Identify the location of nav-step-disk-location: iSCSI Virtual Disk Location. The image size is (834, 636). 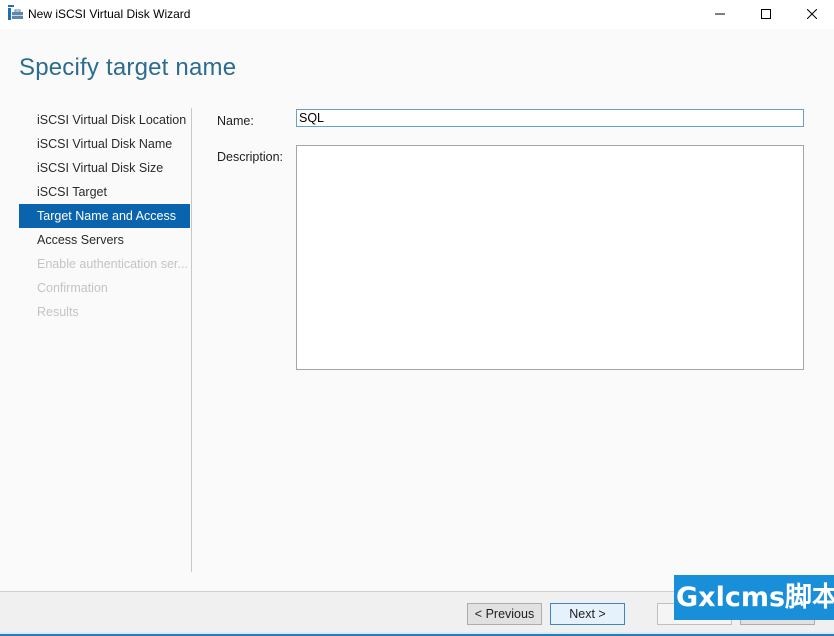
(104, 120).